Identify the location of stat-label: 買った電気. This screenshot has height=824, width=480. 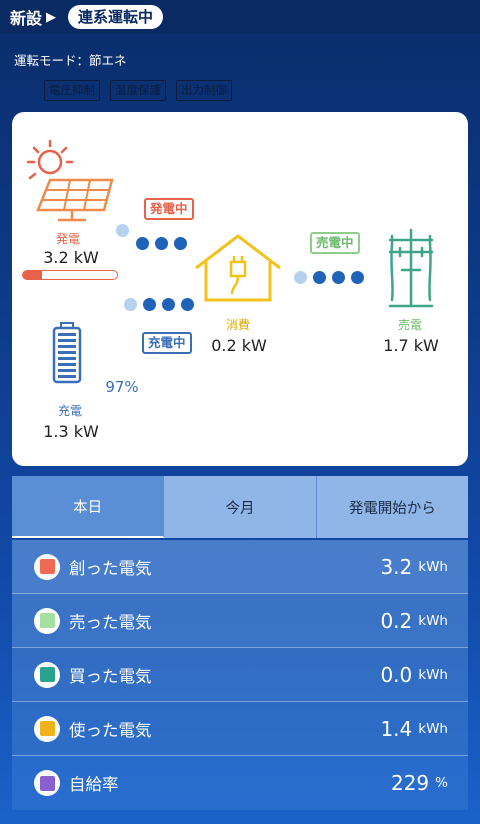
(110, 676).